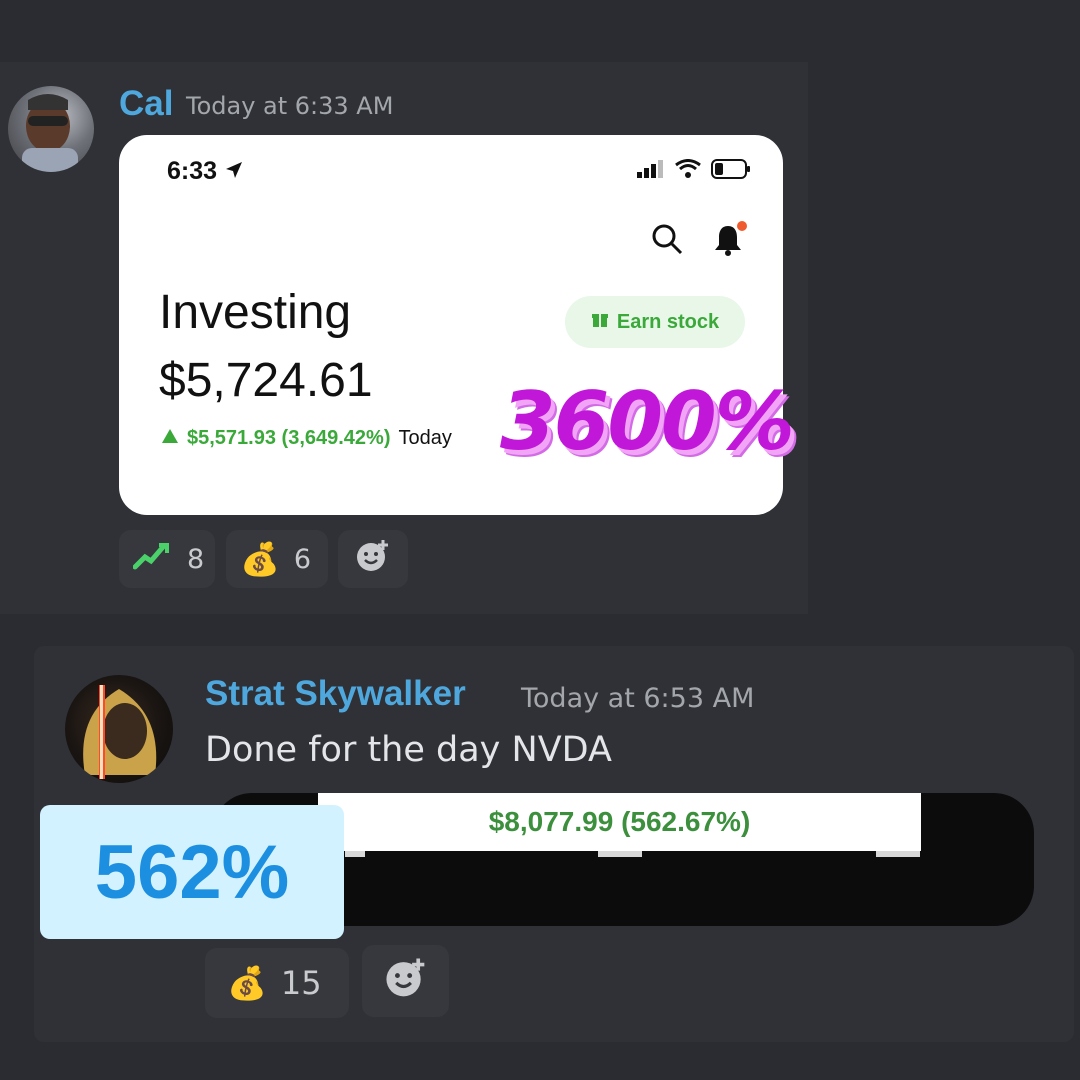  I want to click on search-icon, so click(667, 242).